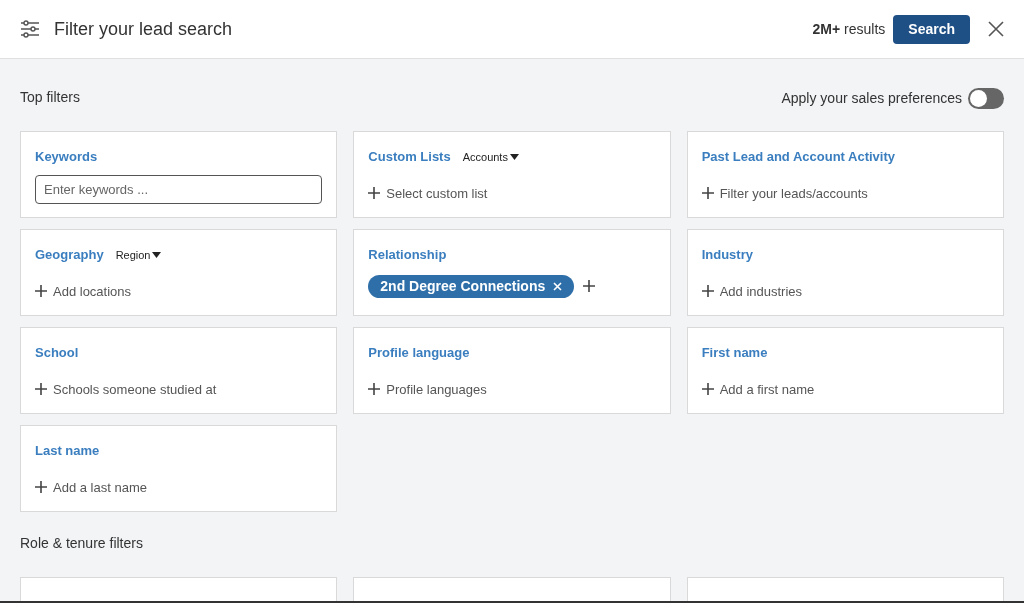  I want to click on add-filter-link: Add a last name, so click(91, 487).